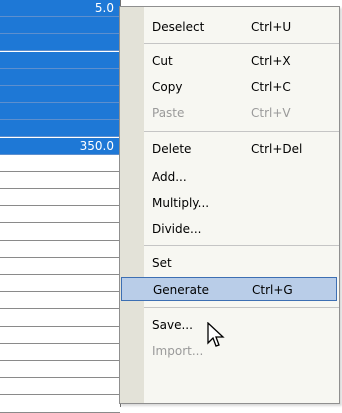 This screenshot has width=342, height=413. What do you see at coordinates (271, 113) in the screenshot?
I see `menu-item-shortcut: Ctrl+V` at bounding box center [271, 113].